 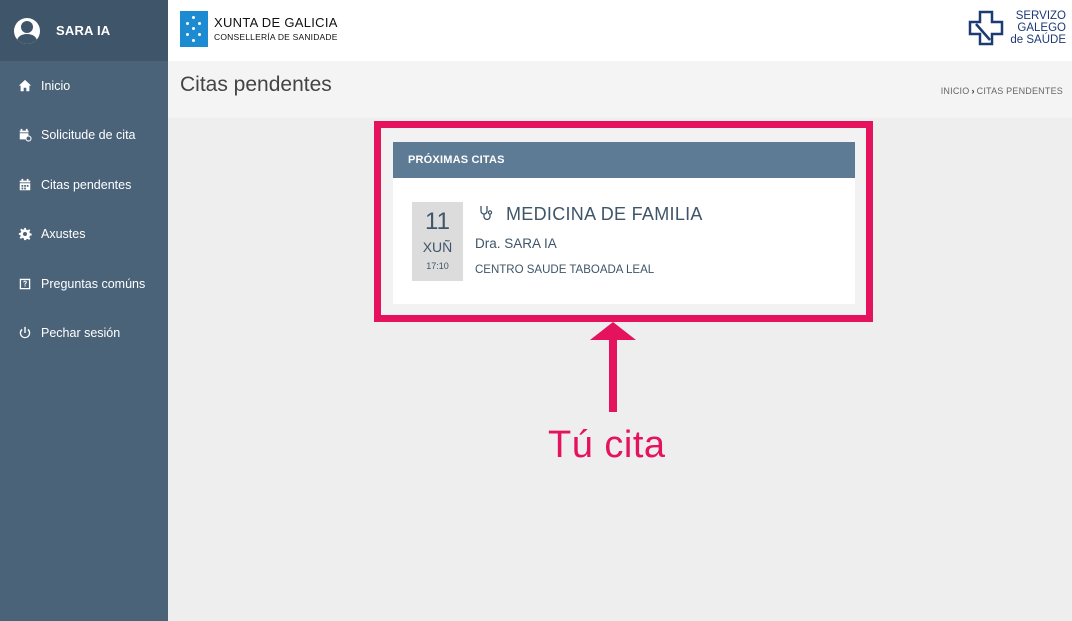 I want to click on sidebar-item-label: Axustes, so click(x=63, y=234).